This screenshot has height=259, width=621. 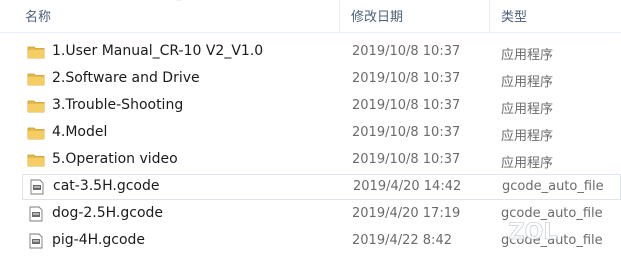 I want to click on file-row: 3.Trouble-Shooting 2019/10/8 10:37 应用程序, so click(x=320, y=106).